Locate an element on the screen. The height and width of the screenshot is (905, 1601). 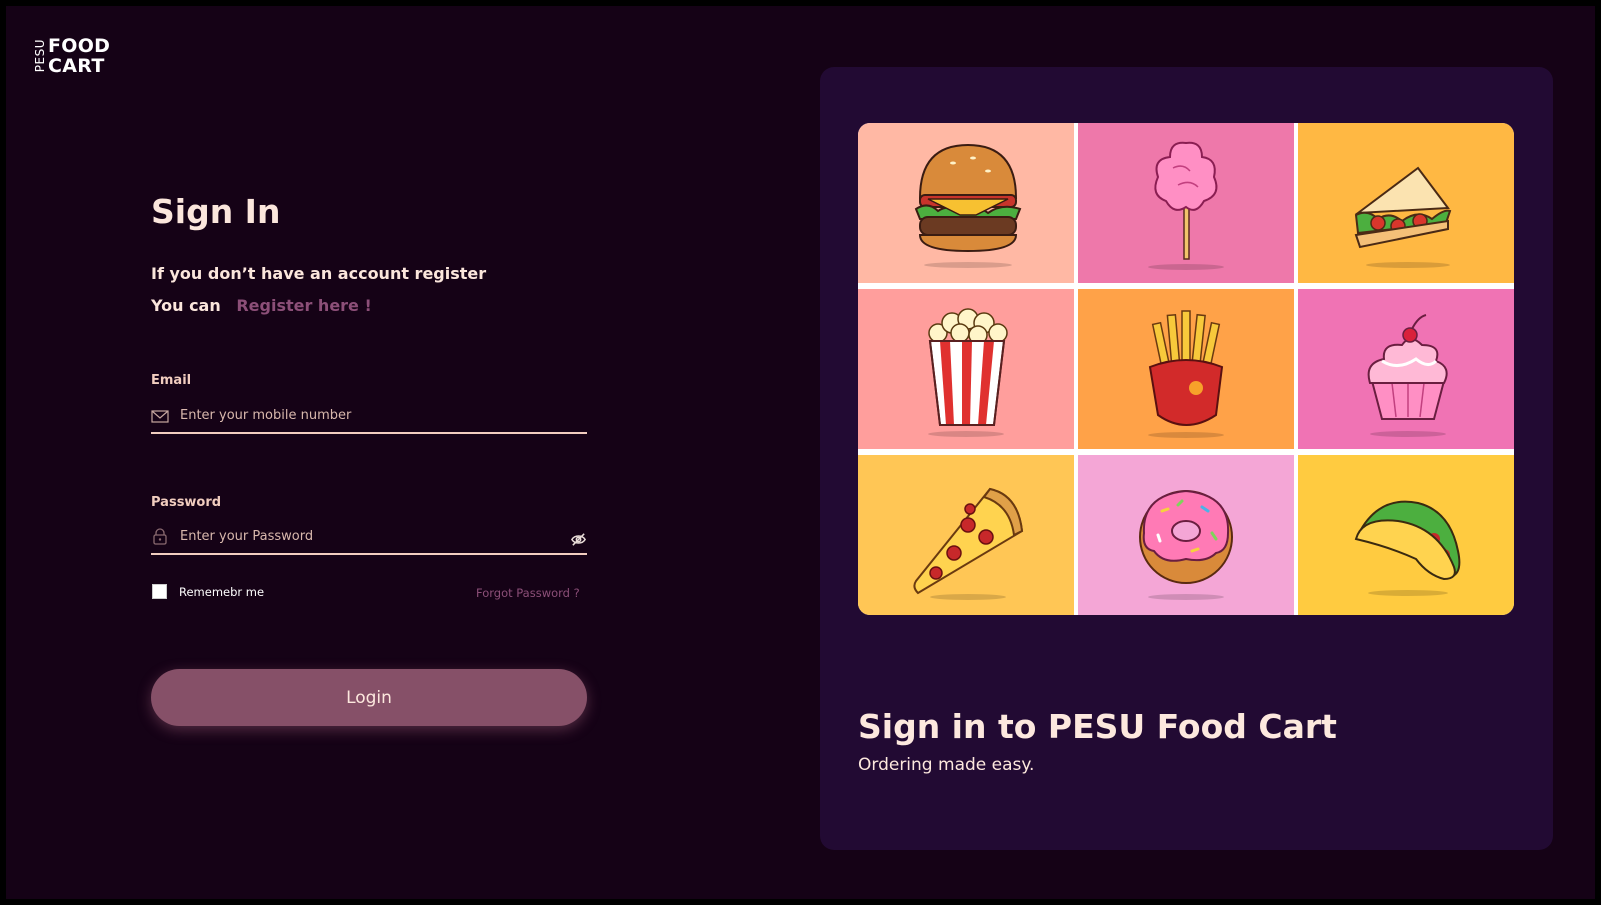
food-tile-cupcake is located at coordinates (1406, 369).